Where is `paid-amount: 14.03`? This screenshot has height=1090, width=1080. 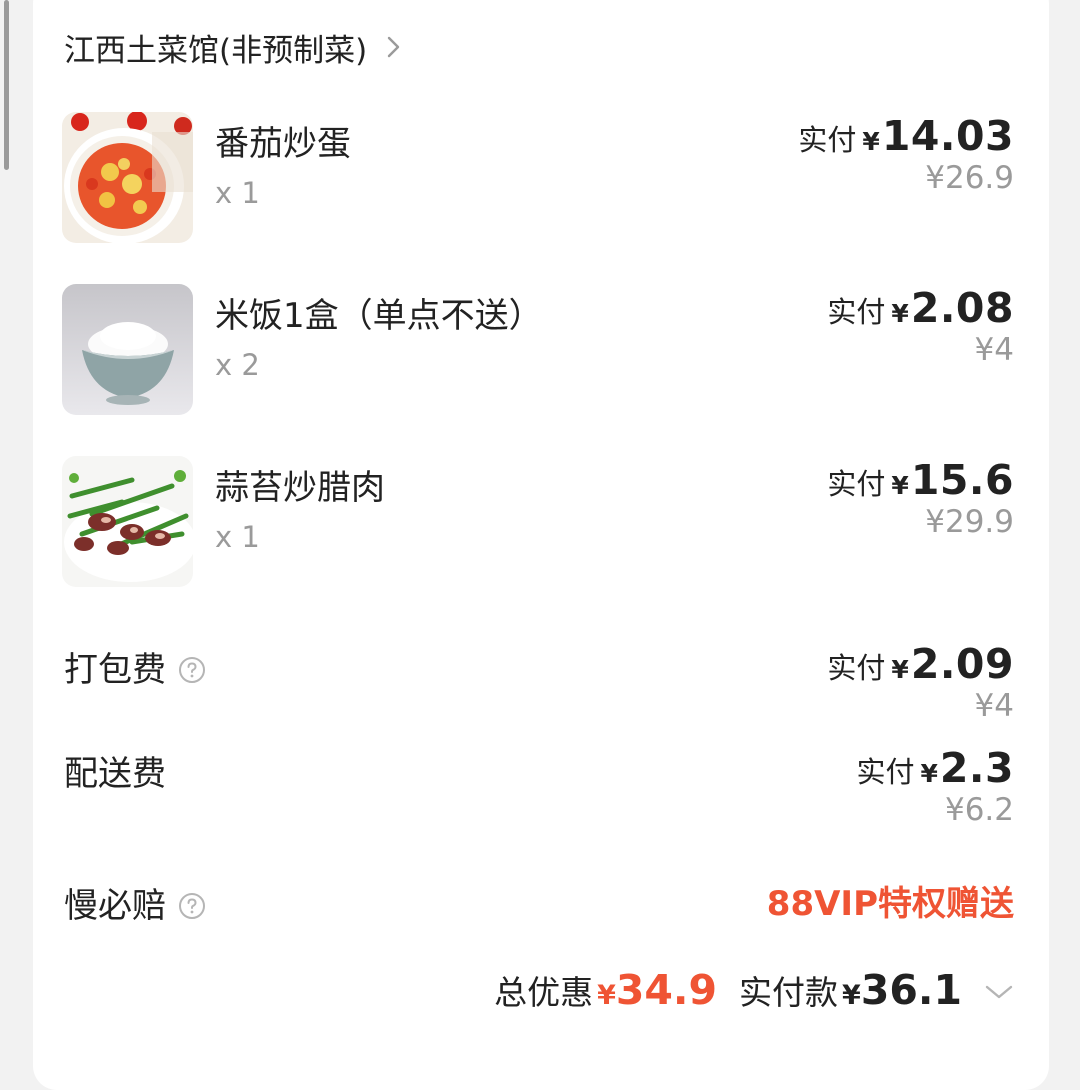 paid-amount: 14.03 is located at coordinates (947, 136).